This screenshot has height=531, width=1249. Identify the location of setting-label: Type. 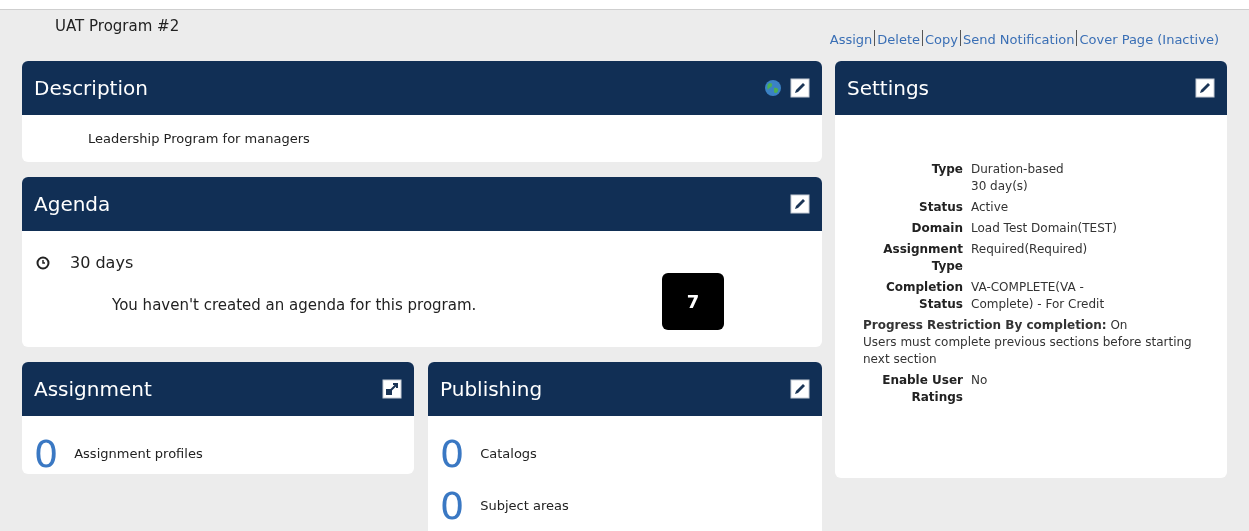
(946, 169).